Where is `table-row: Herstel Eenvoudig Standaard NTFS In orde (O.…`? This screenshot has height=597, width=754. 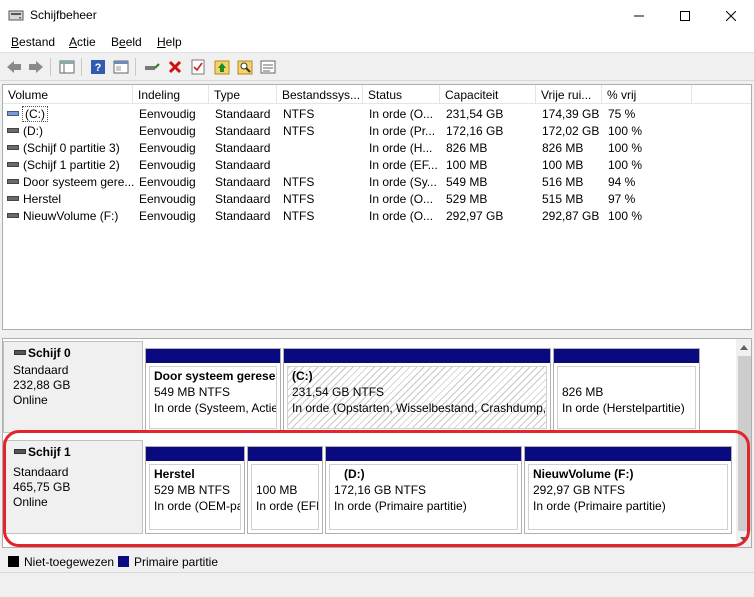 table-row: Herstel Eenvoudig Standaard NTFS In orde (O.… is located at coordinates (377, 198).